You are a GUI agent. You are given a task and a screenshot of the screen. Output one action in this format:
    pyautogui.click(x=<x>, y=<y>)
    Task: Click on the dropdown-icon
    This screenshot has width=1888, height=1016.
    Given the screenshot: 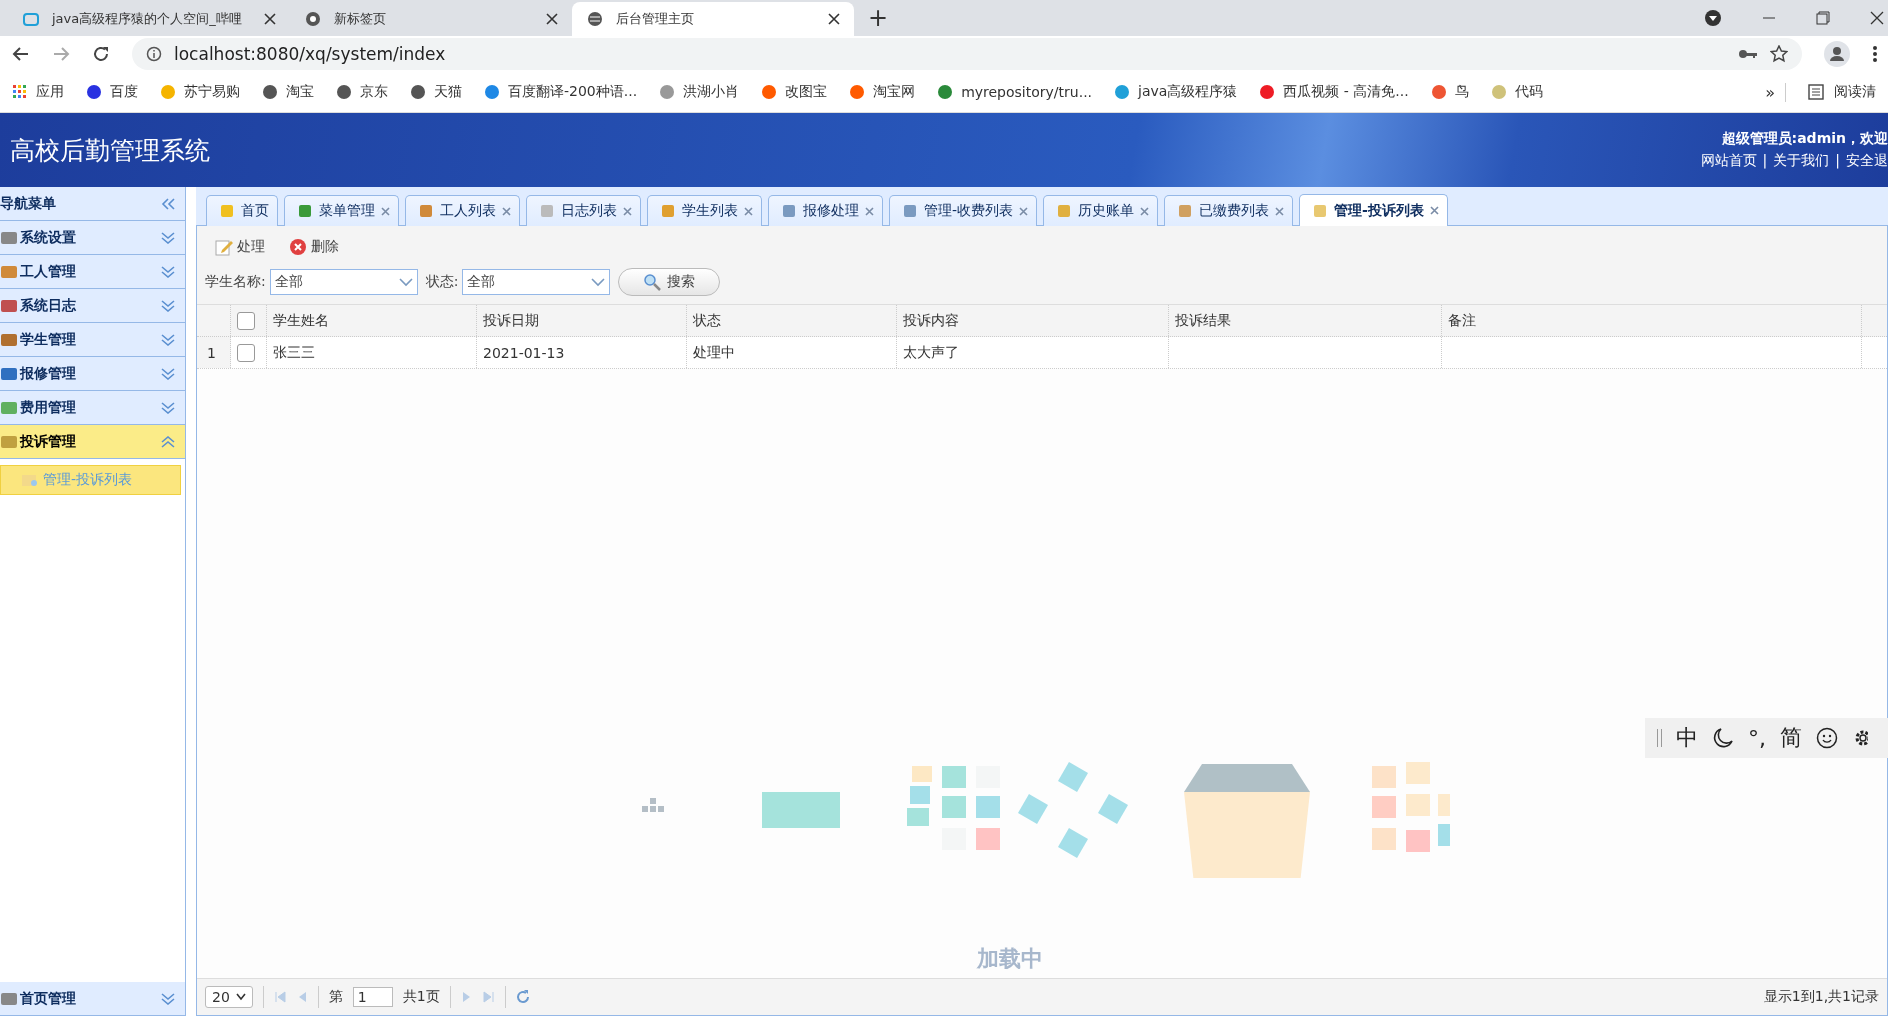 What is the action you would take?
    pyautogui.click(x=1713, y=18)
    